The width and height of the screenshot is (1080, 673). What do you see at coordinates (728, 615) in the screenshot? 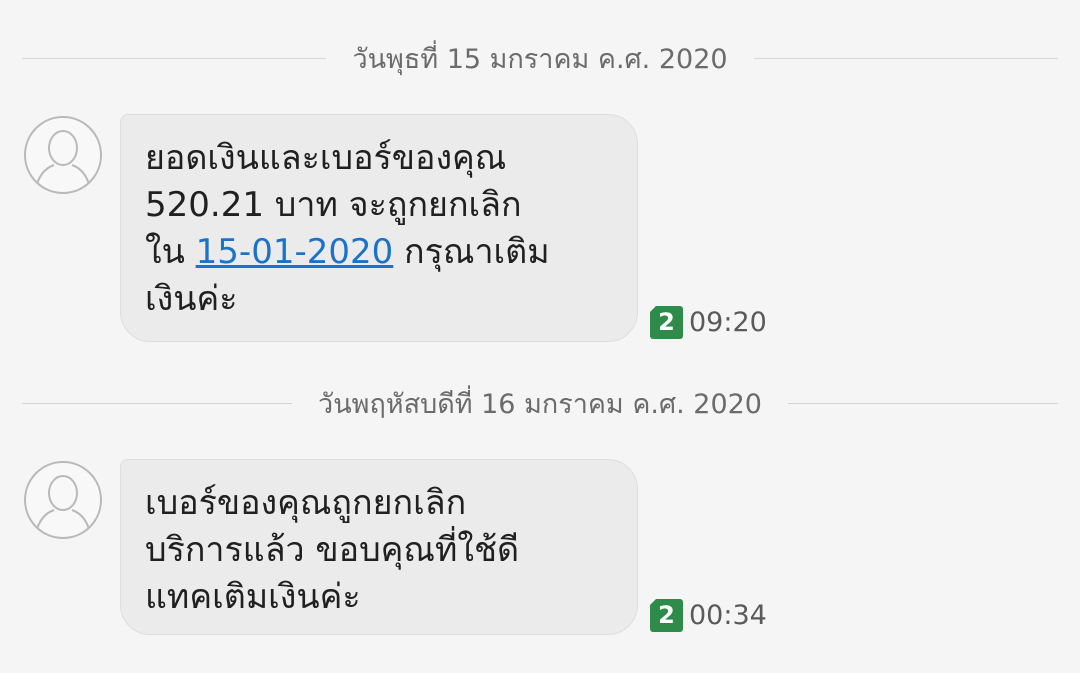
I see `message-time: 00:34` at bounding box center [728, 615].